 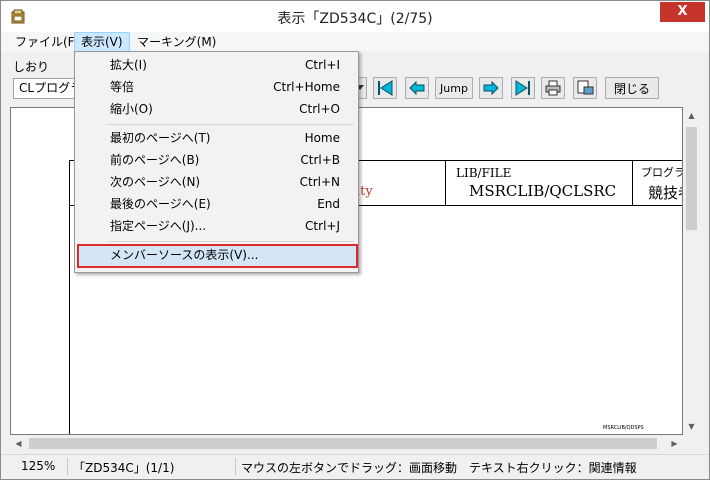 What do you see at coordinates (623, 428) in the screenshot?
I see `report-small-note: MSRCLIB/QDSPS` at bounding box center [623, 428].